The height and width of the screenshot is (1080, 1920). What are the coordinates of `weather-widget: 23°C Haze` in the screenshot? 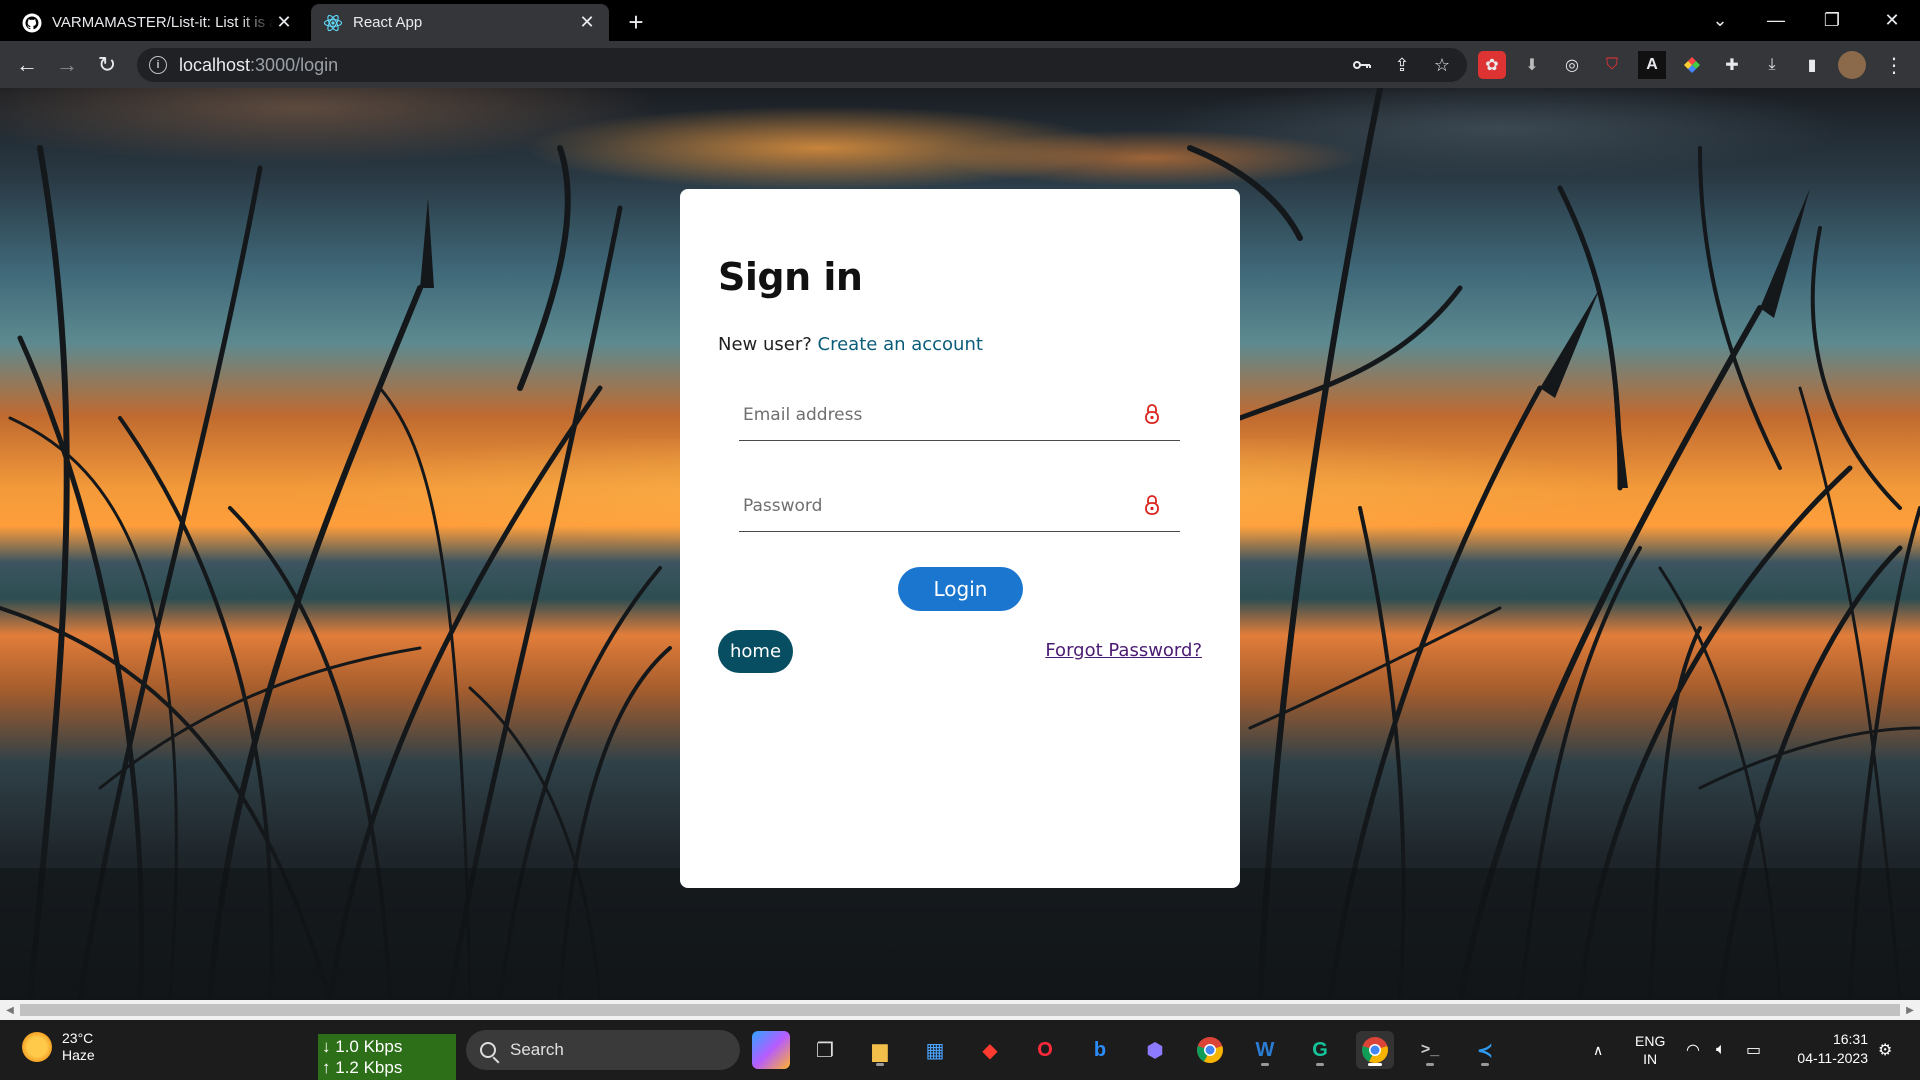 It's located at (58, 1047).